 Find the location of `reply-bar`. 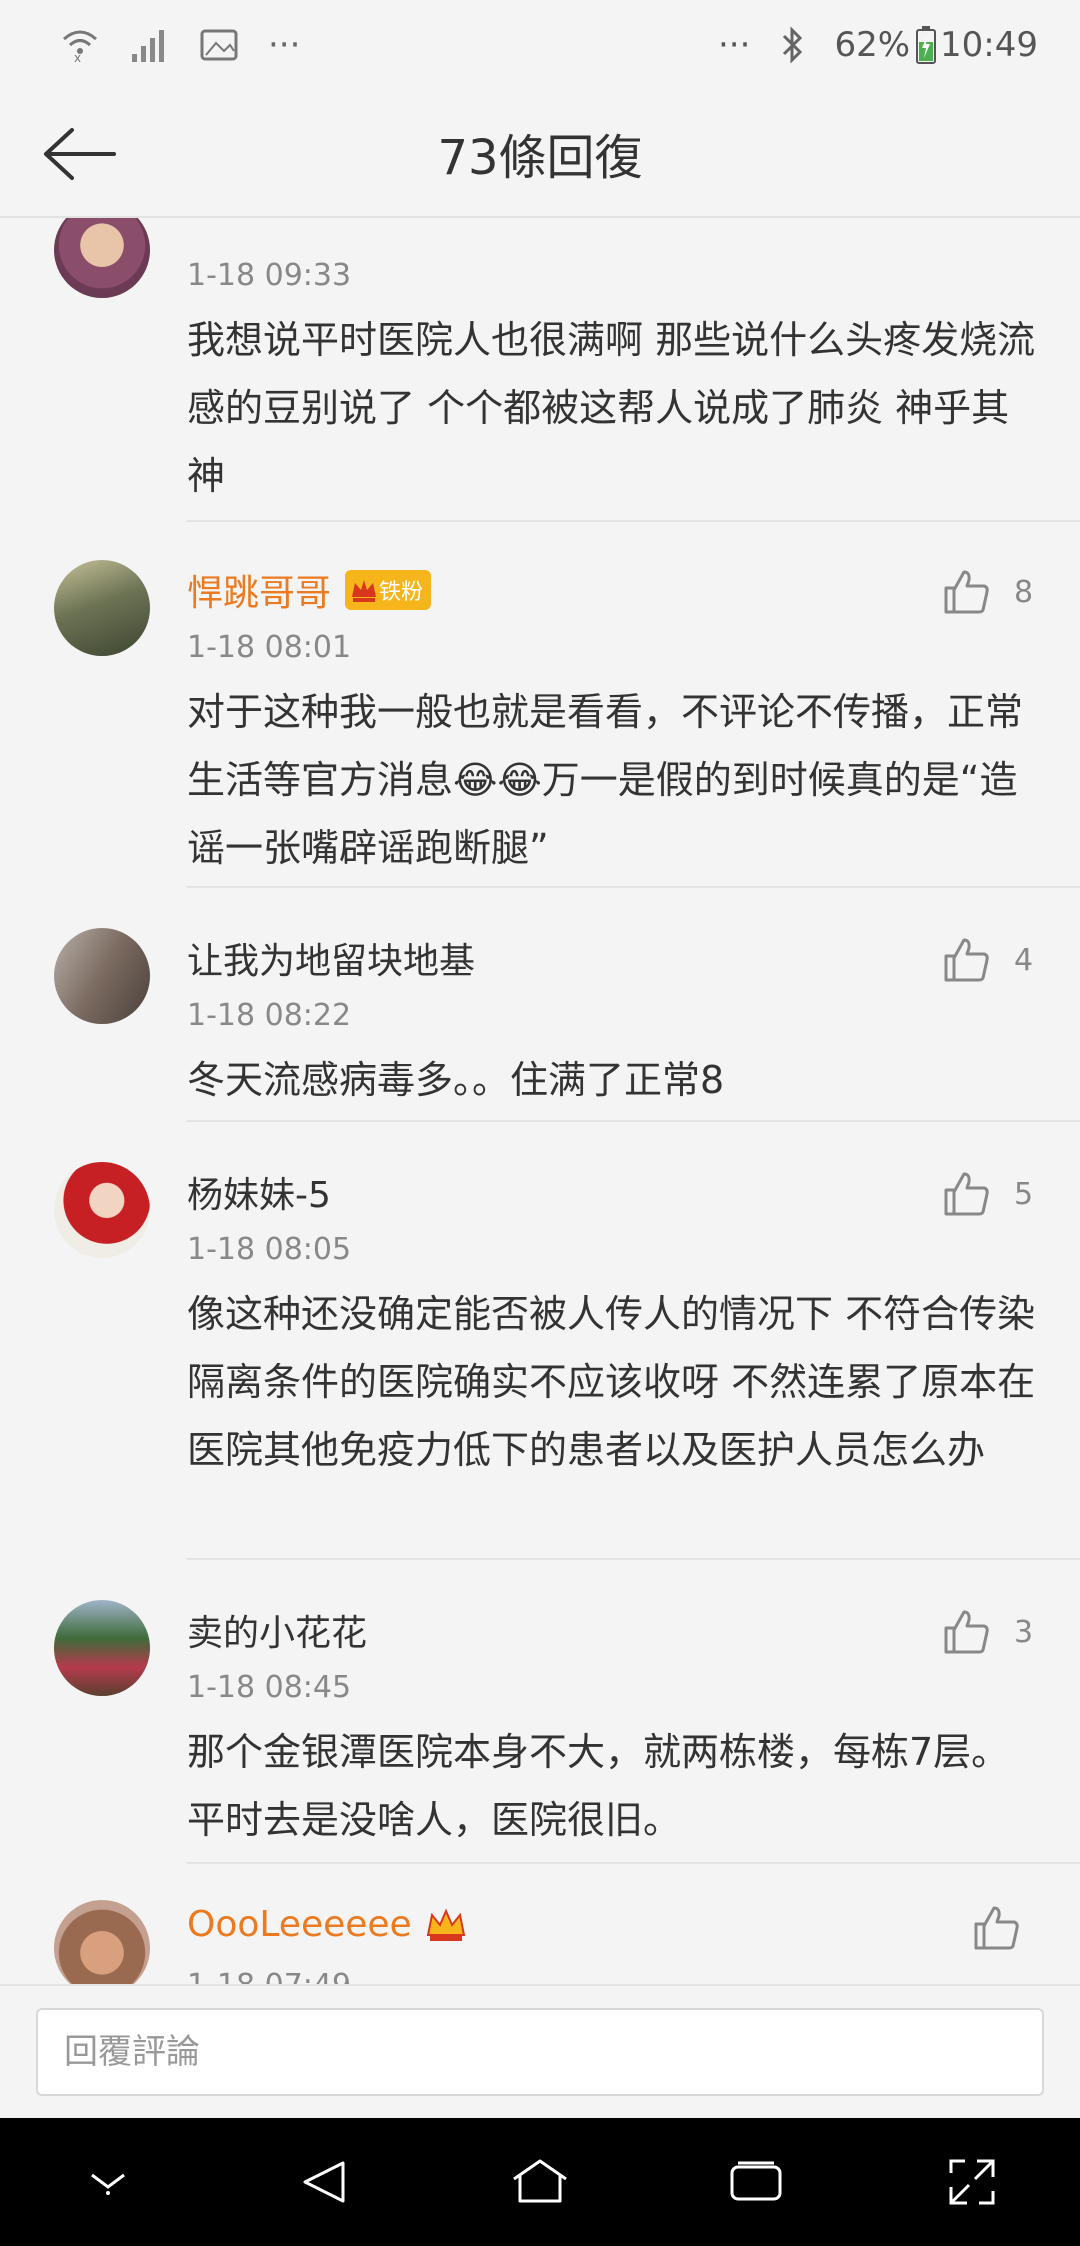

reply-bar is located at coordinates (540, 2051).